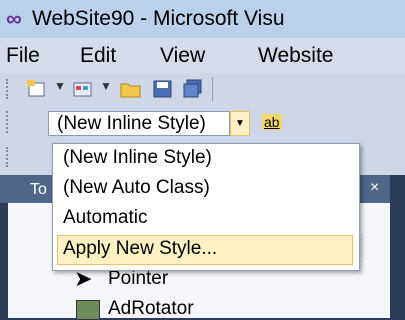 This screenshot has width=405, height=320. I want to click on visual-studio-icon: ∞, so click(14, 18).